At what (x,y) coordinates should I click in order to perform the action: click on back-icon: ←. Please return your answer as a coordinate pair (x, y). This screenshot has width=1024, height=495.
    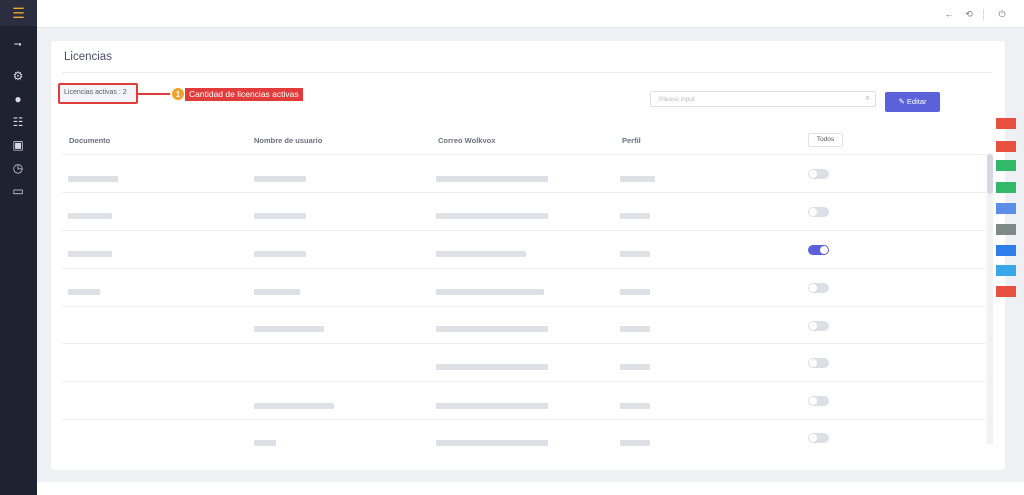
    Looking at the image, I should click on (949, 14).